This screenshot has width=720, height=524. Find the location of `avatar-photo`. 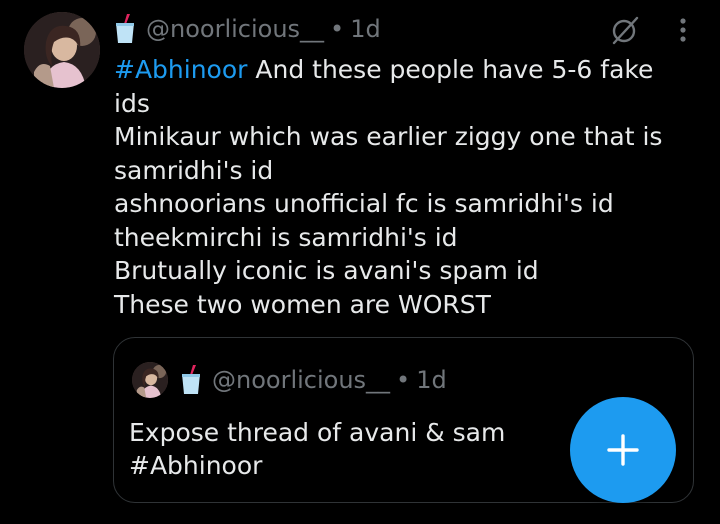

avatar-photo is located at coordinates (62, 50).